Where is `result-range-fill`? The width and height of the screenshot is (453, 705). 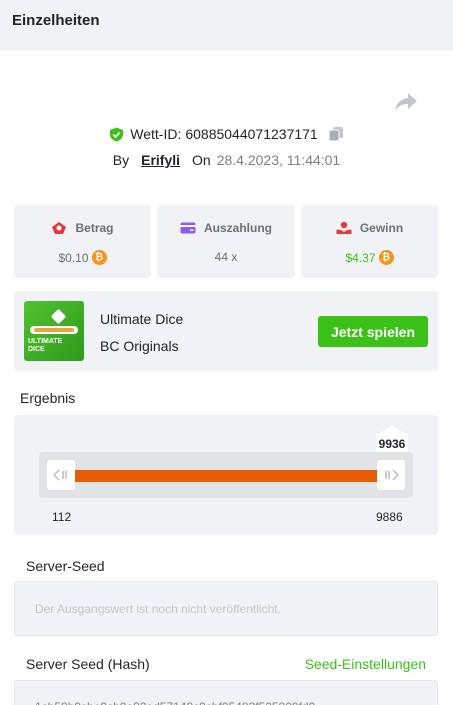 result-range-fill is located at coordinates (226, 476).